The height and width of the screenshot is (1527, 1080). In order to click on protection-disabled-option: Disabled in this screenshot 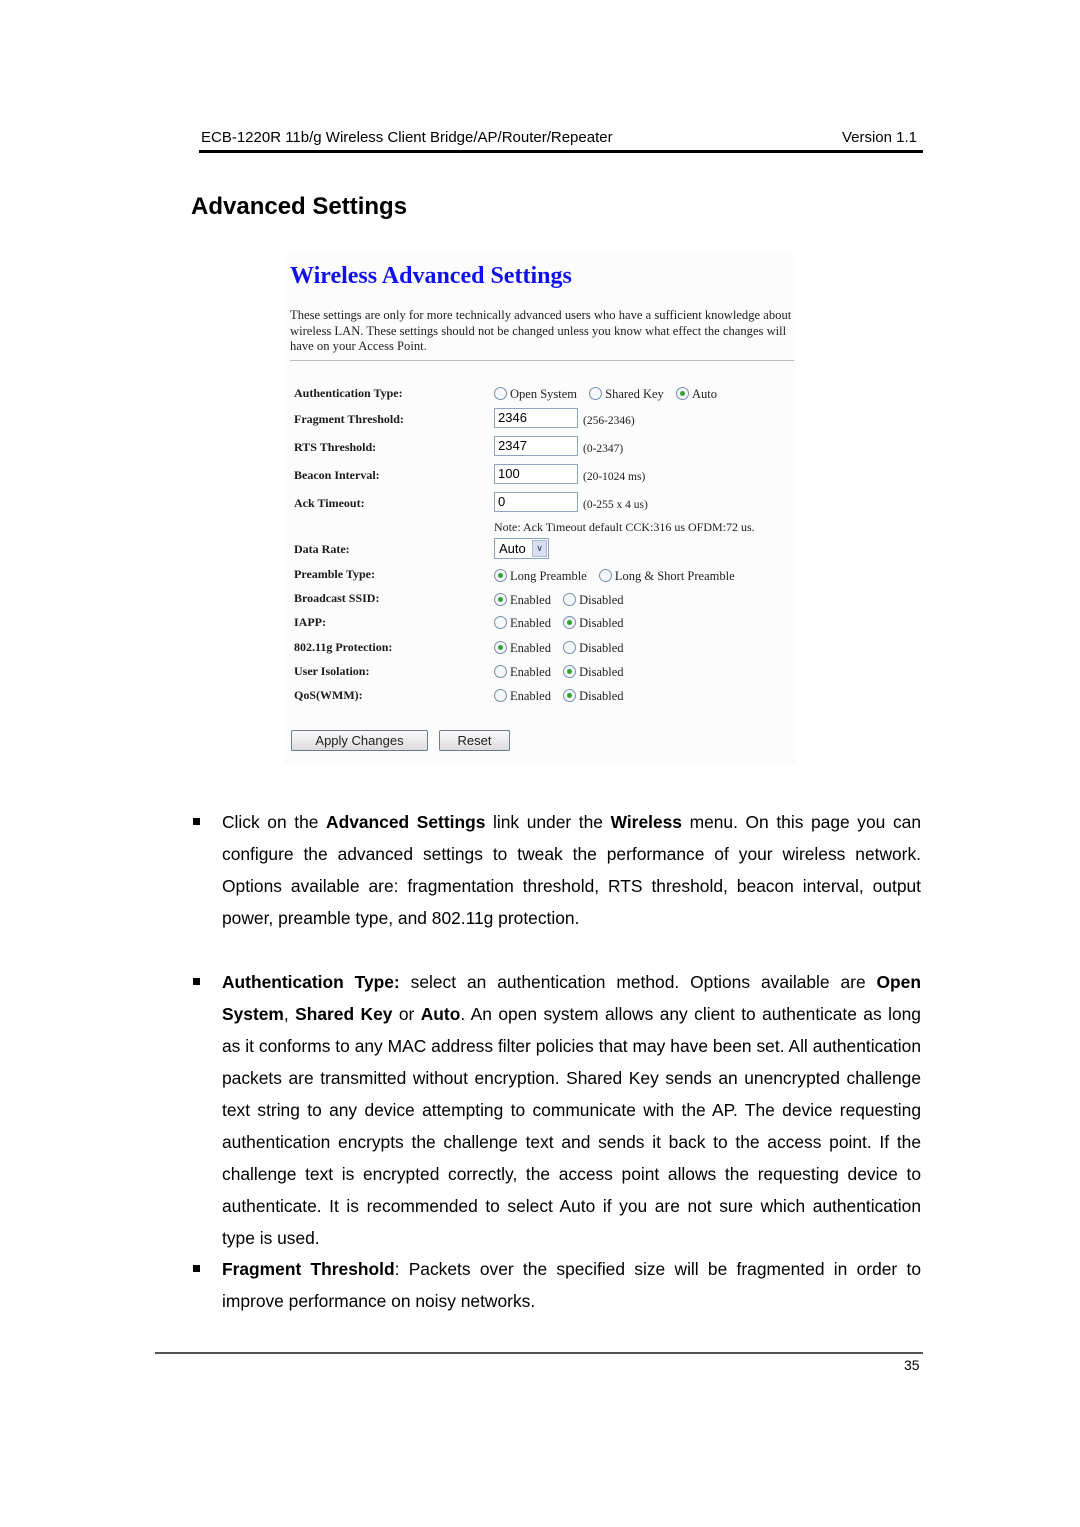, I will do `click(593, 648)`.